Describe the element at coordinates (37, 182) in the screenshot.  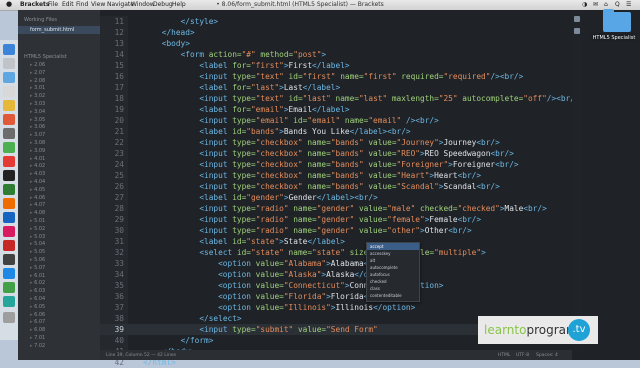
I see `project-folder-item: 4.04` at that location.